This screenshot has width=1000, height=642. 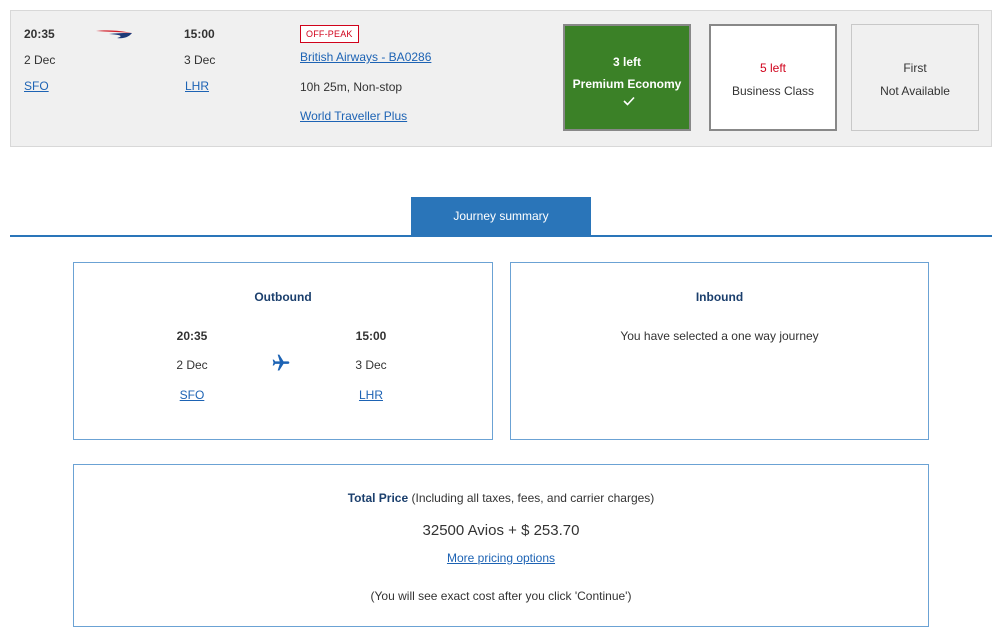 What do you see at coordinates (378, 498) in the screenshot?
I see `price-title: Total Price` at bounding box center [378, 498].